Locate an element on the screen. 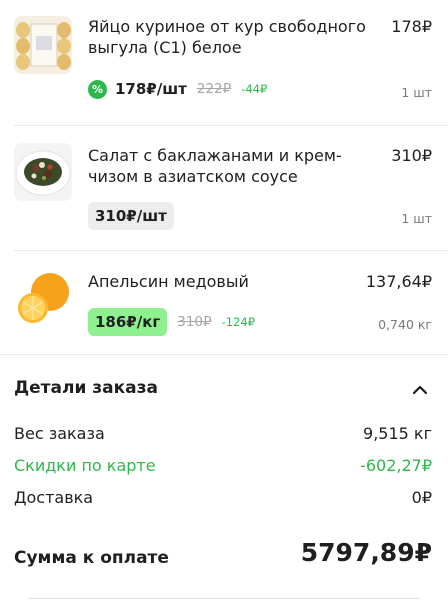  chevron-up-icon is located at coordinates (420, 390).